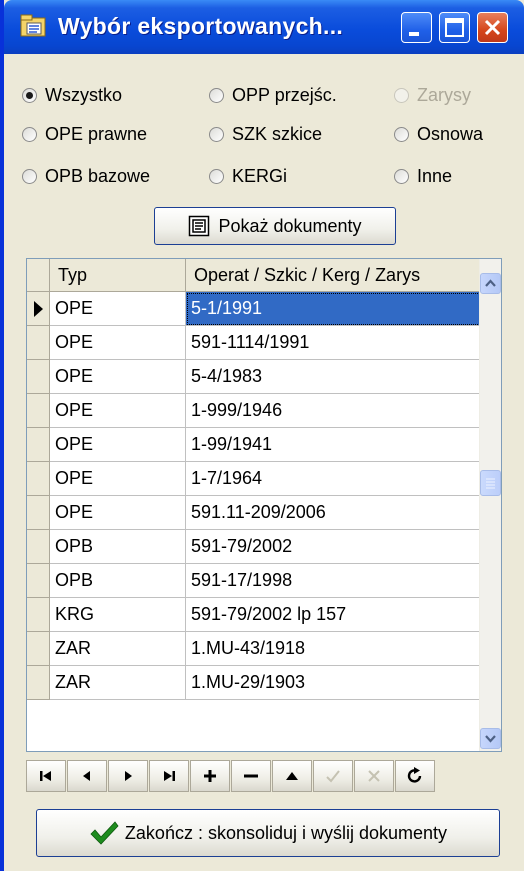 The width and height of the screenshot is (524, 871). What do you see at coordinates (337, 513) in the screenshot?
I see `cell-operat: 591.11-209/2006` at bounding box center [337, 513].